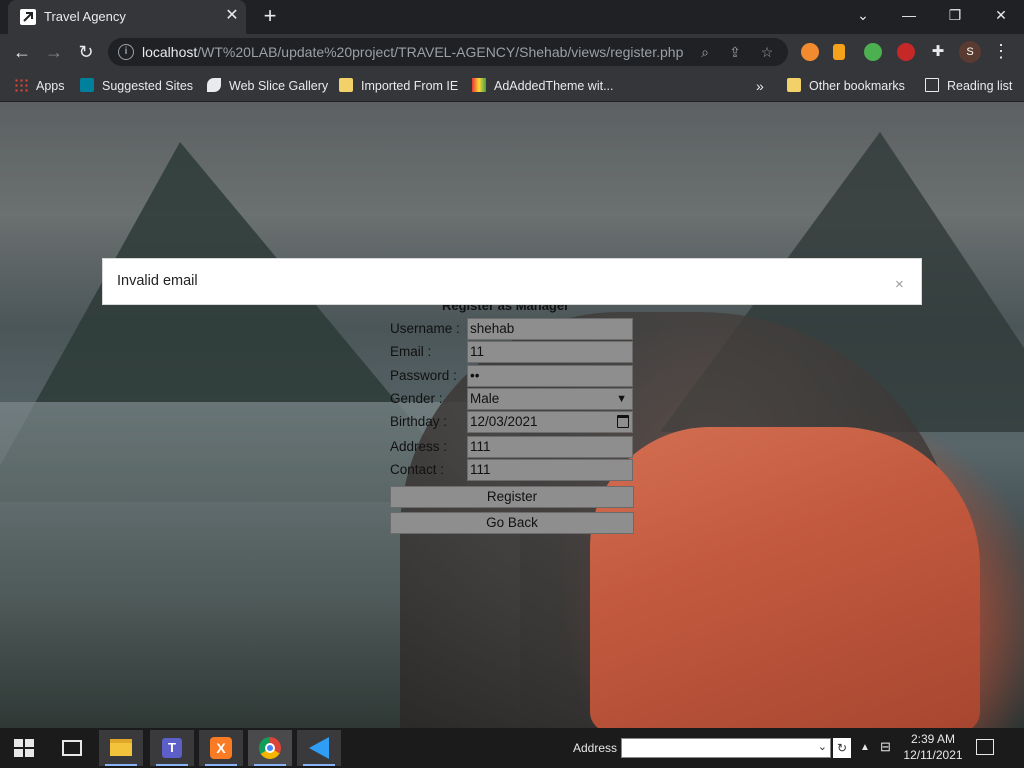 The height and width of the screenshot is (768, 1024). Describe the element at coordinates (899, 285) in the screenshot. I see `alert-close-icon: ×` at that location.